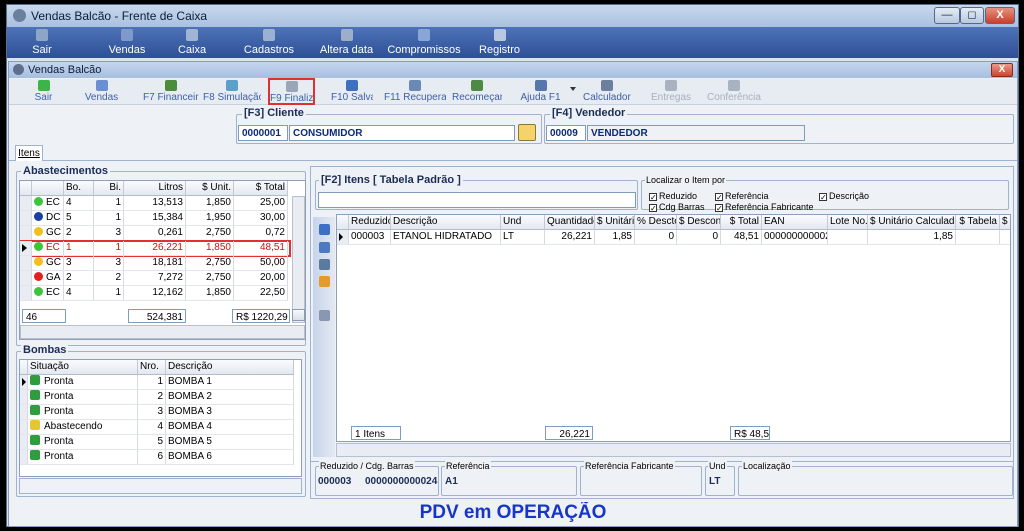  I want to click on localizar-option: ✓ Reduzido, so click(673, 196).